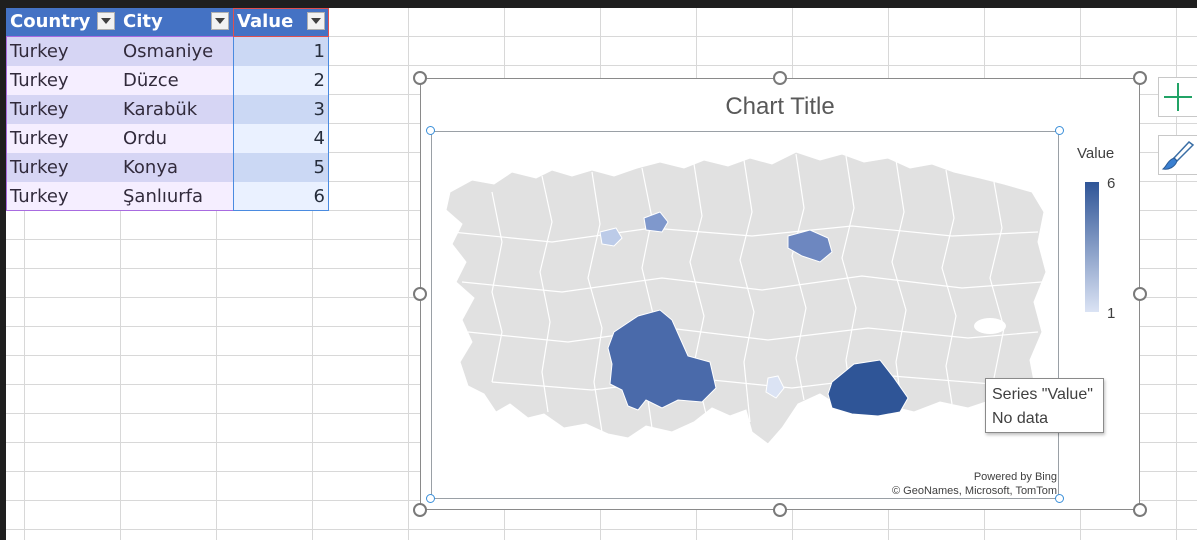 The image size is (1197, 540). Describe the element at coordinates (990, 326) in the screenshot. I see `lake-van` at that location.